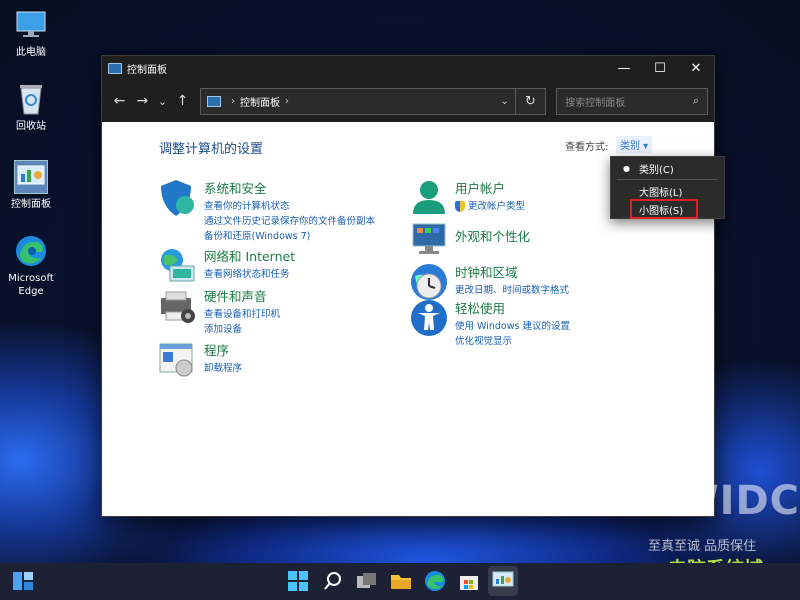 Image resolution: width=800 pixels, height=600 pixels. Describe the element at coordinates (661, 193) in the screenshot. I see `menu-item-label: 大图标(L)` at that location.